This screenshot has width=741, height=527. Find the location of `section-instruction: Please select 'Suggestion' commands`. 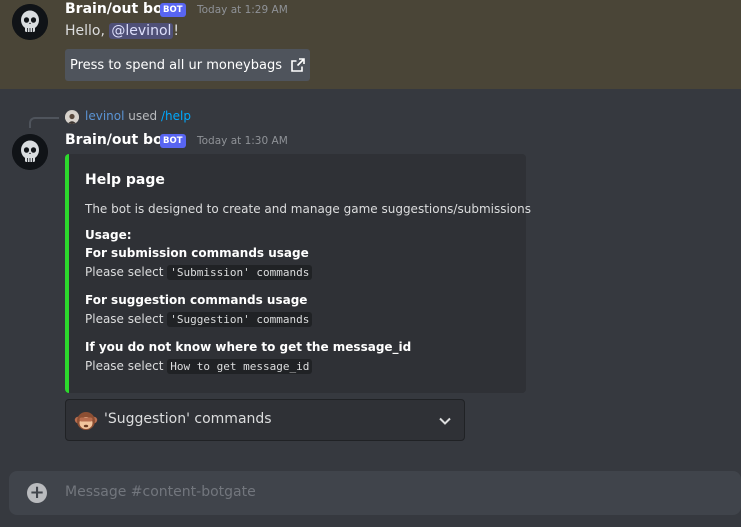

section-instruction: Please select 'Suggestion' commands is located at coordinates (199, 319).